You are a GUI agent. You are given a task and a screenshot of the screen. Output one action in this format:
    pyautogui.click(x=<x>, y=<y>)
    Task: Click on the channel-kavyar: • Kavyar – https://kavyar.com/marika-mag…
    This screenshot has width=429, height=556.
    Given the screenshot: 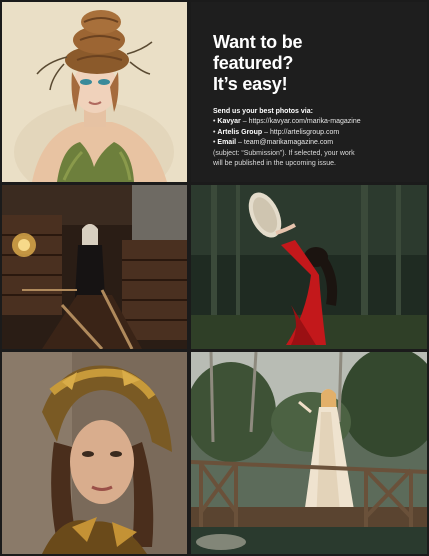 What is the action you would take?
    pyautogui.click(x=315, y=122)
    